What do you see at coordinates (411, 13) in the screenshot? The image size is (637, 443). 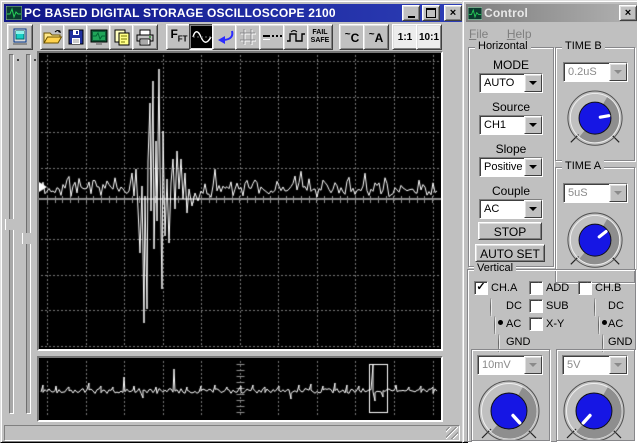 I see `minimize-button` at bounding box center [411, 13].